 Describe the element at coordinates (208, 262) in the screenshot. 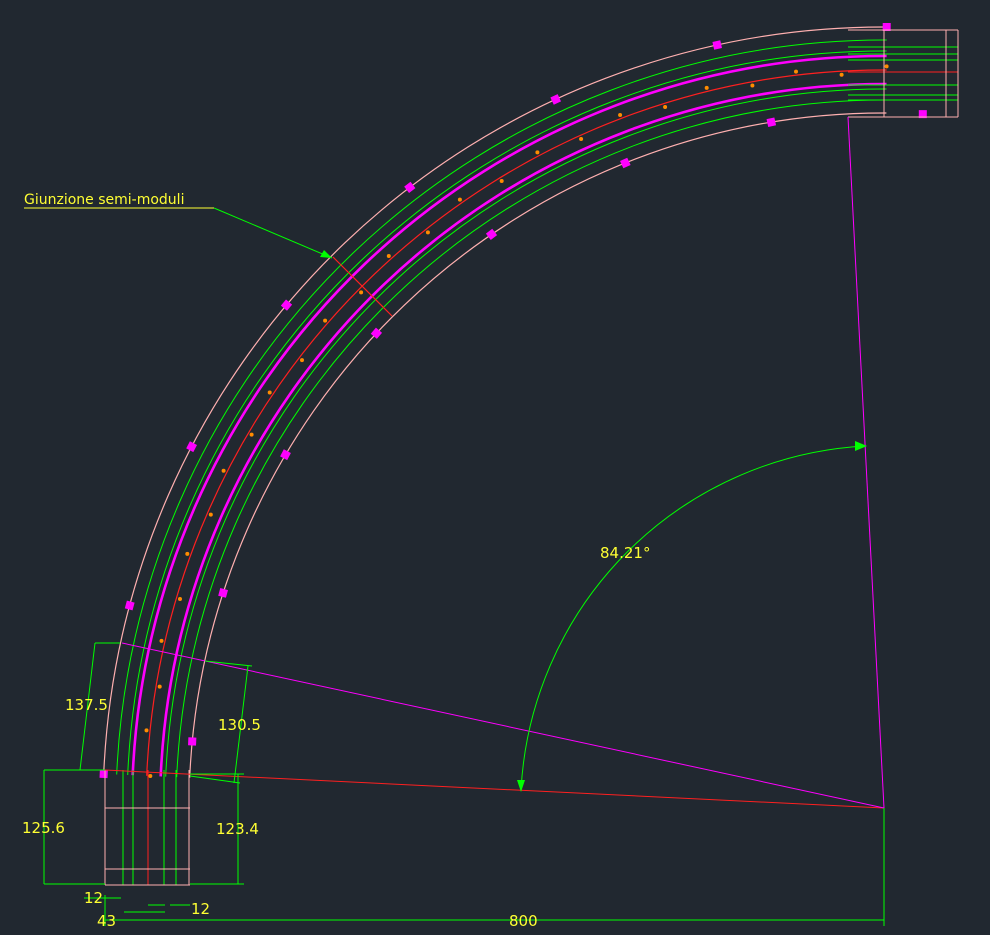

I see `callout` at that location.